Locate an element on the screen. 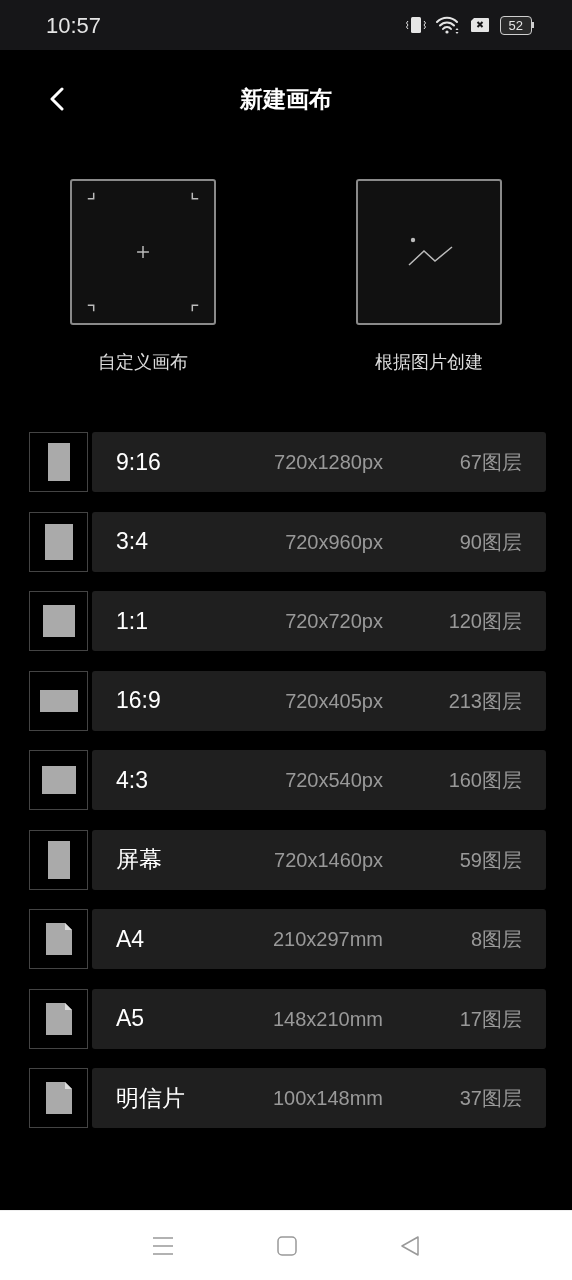  sim-blocked-icon is located at coordinates (479, 25).